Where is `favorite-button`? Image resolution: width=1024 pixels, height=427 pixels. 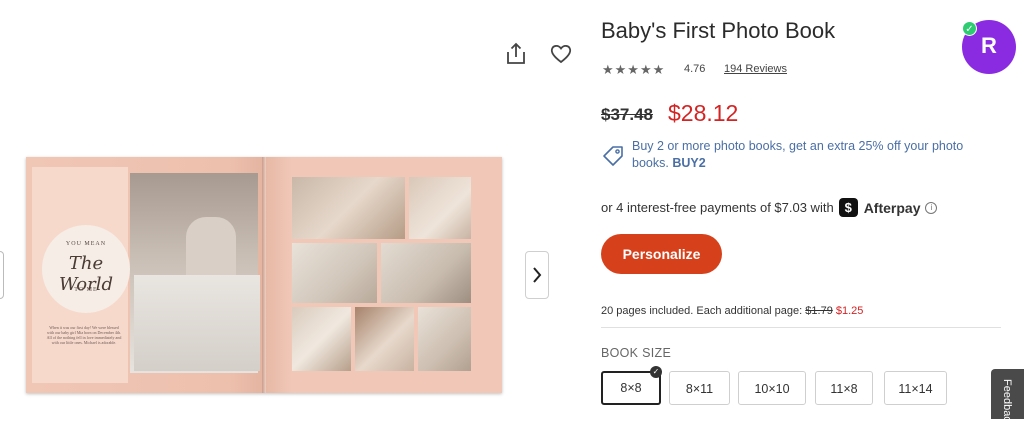
favorite-button is located at coordinates (561, 54).